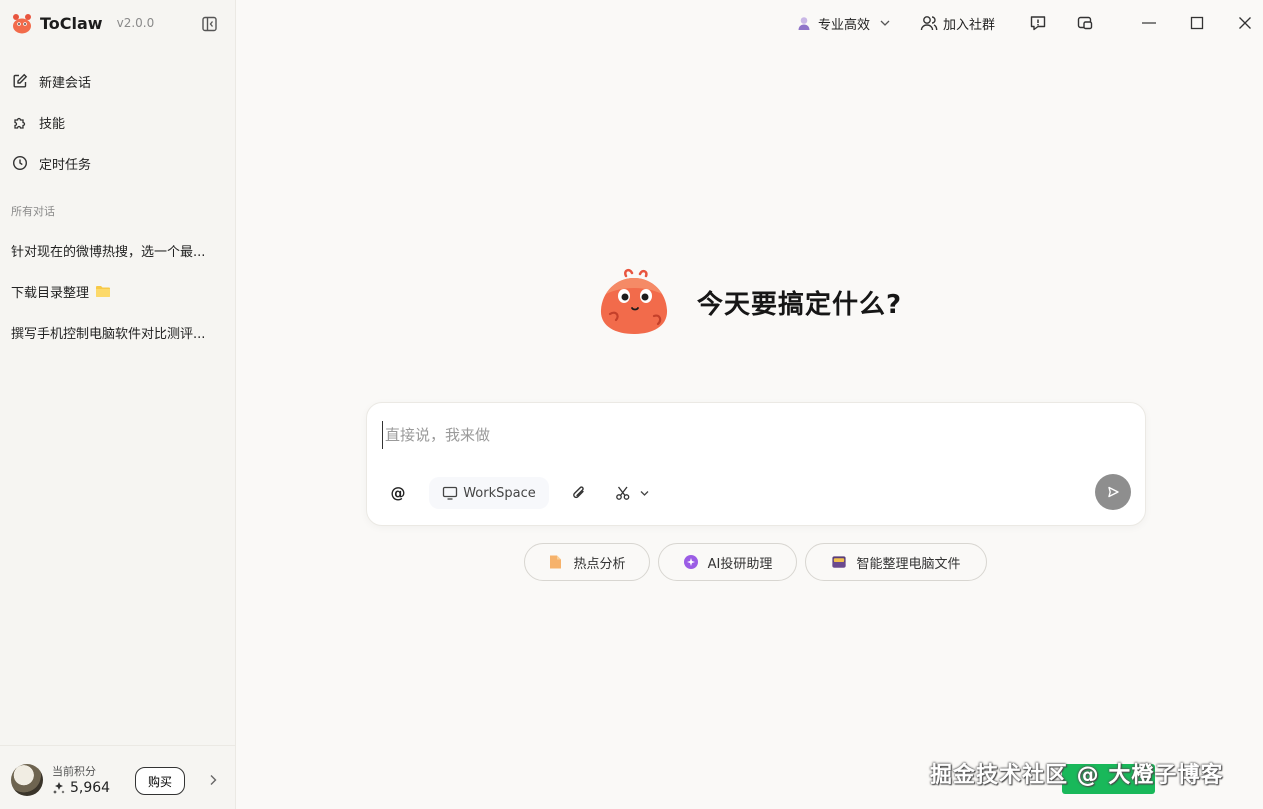 Image resolution: width=1263 pixels, height=809 pixels. I want to click on watermark-text: 掘金技术社区 @ 大橙子博客, so click(1077, 775).